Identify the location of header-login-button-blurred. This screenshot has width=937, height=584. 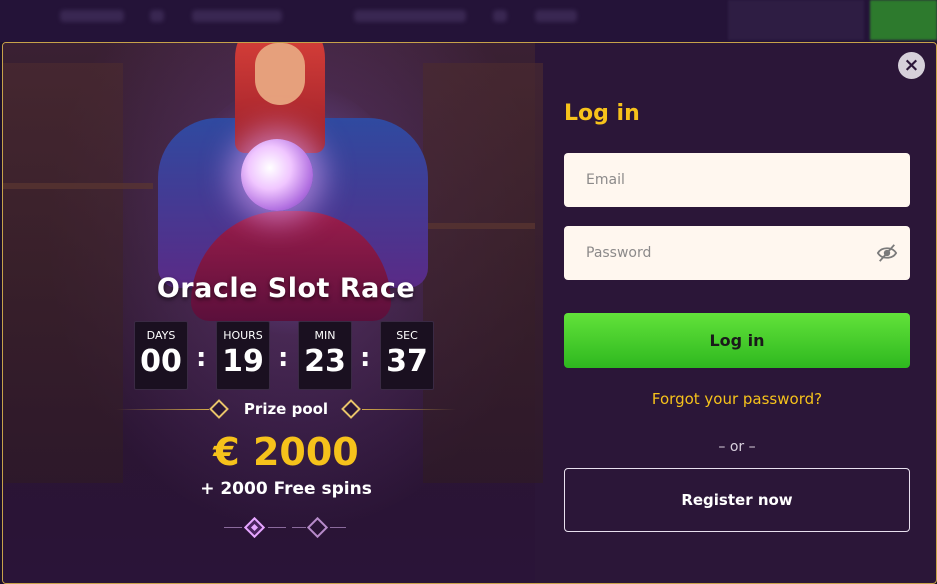
(796, 20).